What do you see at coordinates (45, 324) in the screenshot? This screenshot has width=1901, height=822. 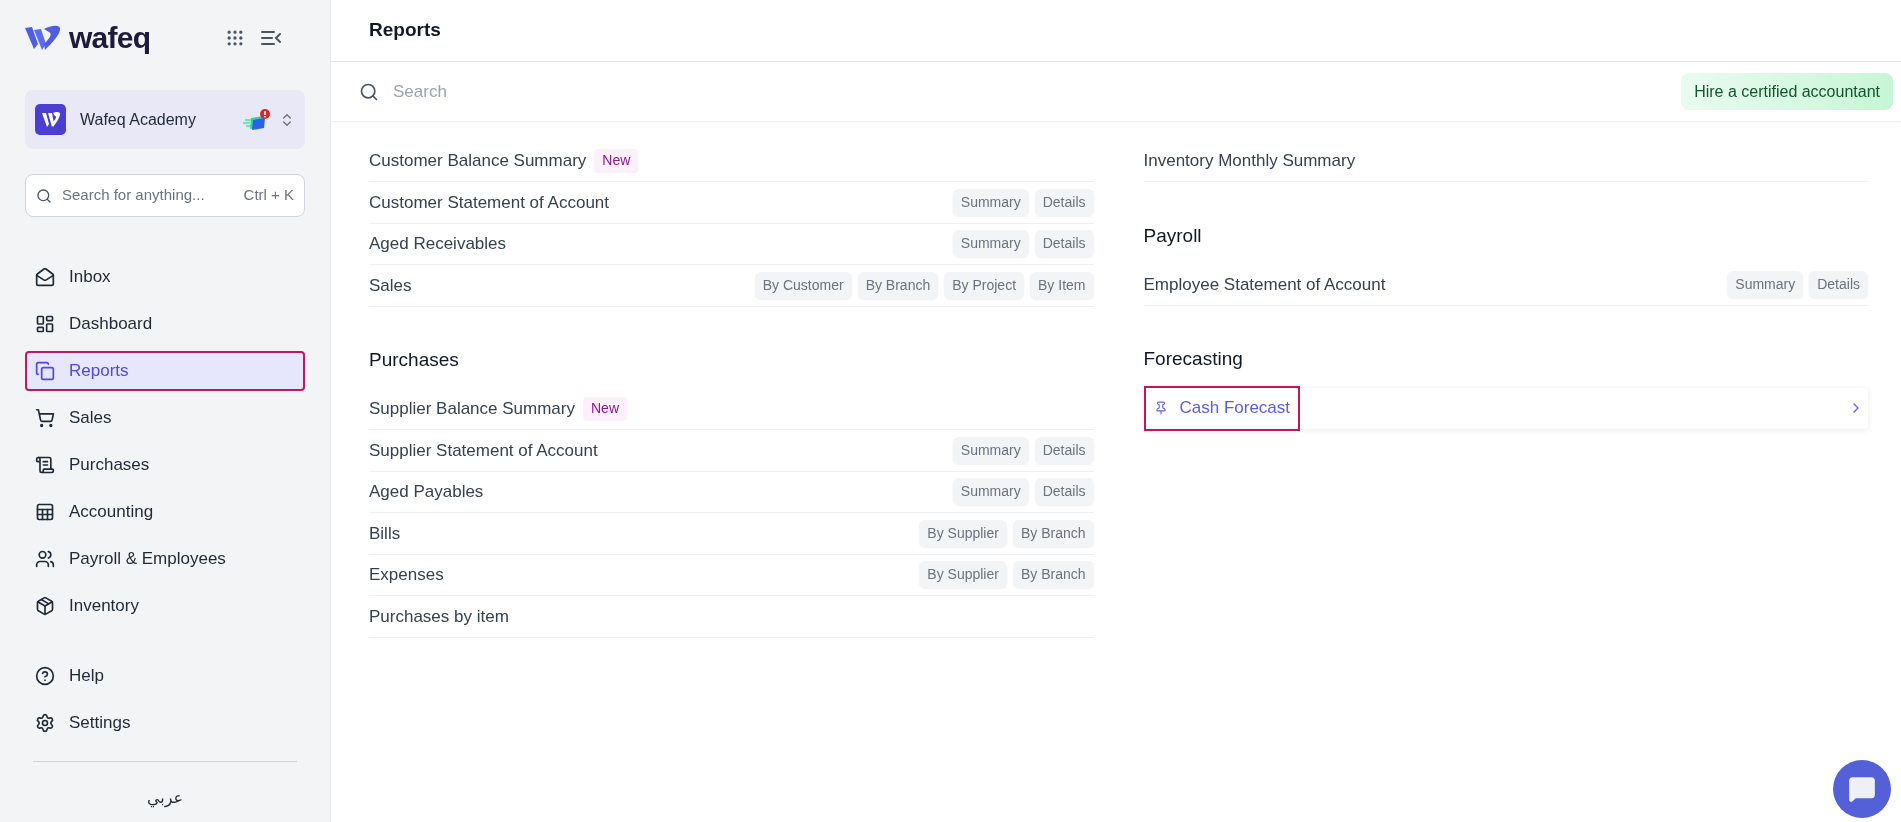 I see `dashboard-icon` at bounding box center [45, 324].